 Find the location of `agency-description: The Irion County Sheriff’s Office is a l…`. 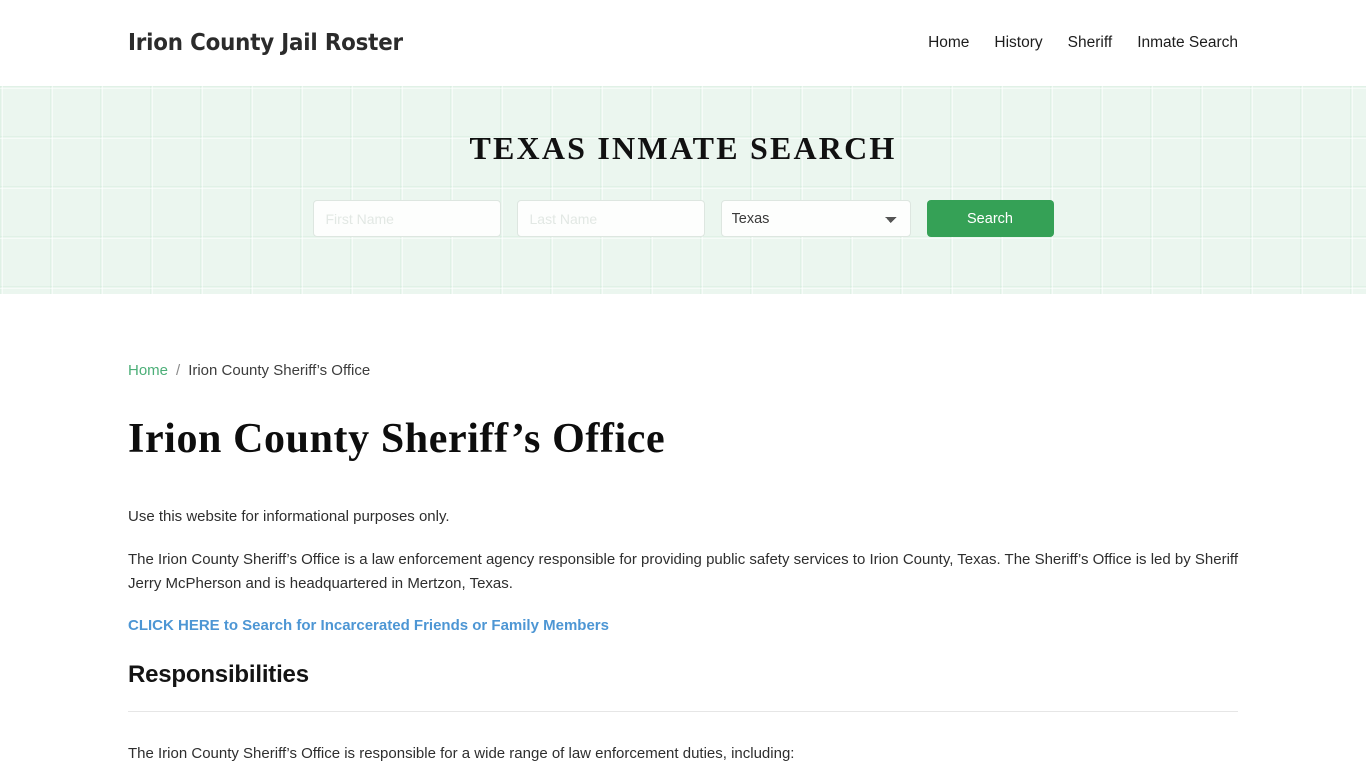

agency-description: The Irion County Sheriff’s Office is a l… is located at coordinates (683, 571).